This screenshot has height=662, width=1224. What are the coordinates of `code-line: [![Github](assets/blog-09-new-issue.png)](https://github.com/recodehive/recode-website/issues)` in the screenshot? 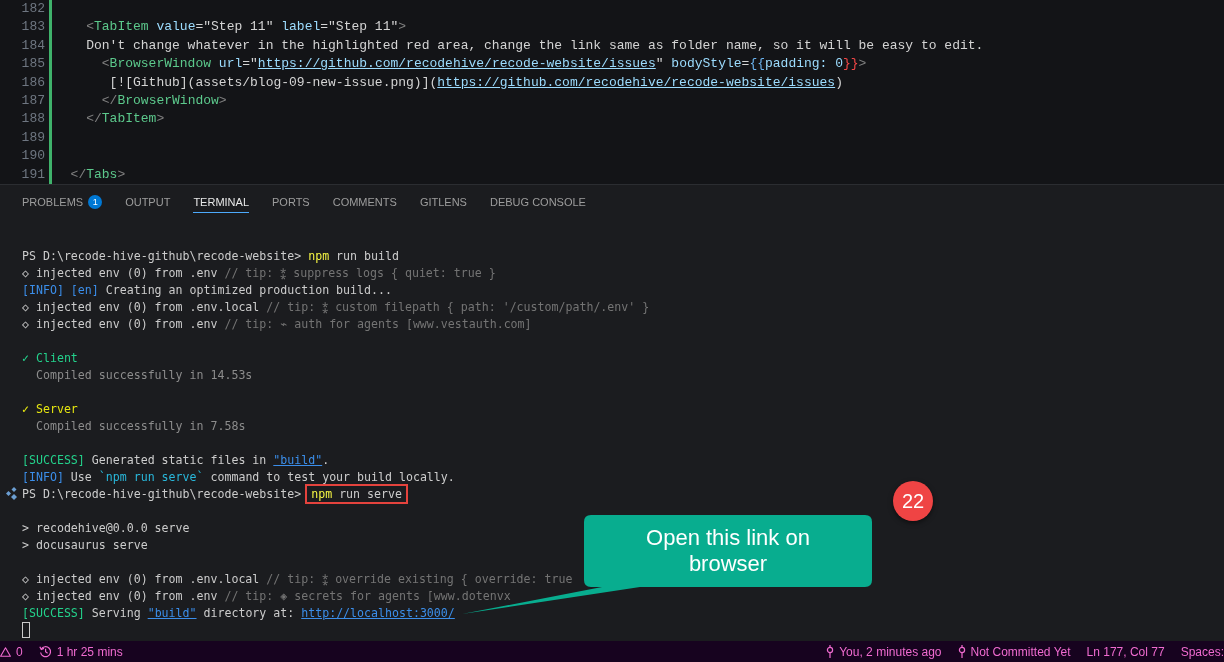 It's located at (475, 82).